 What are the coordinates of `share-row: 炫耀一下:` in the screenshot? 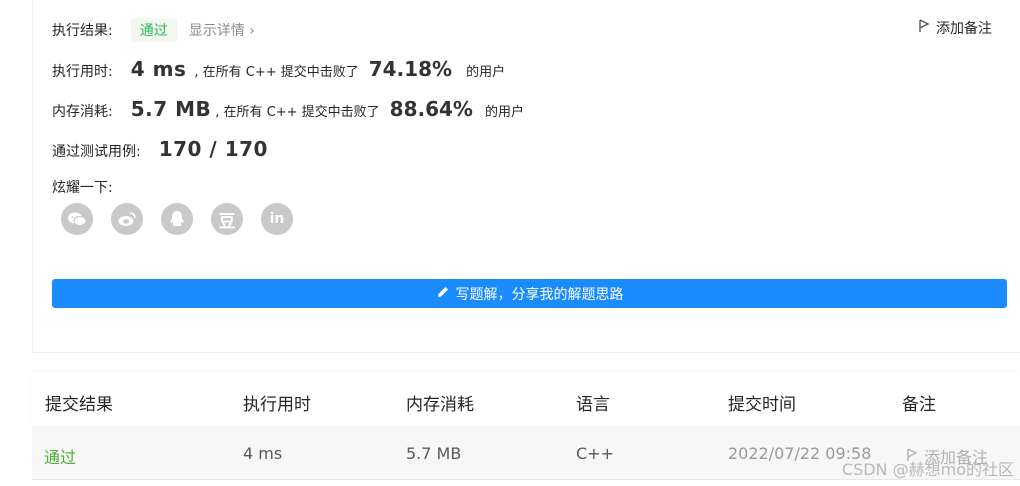 It's located at (82, 187).